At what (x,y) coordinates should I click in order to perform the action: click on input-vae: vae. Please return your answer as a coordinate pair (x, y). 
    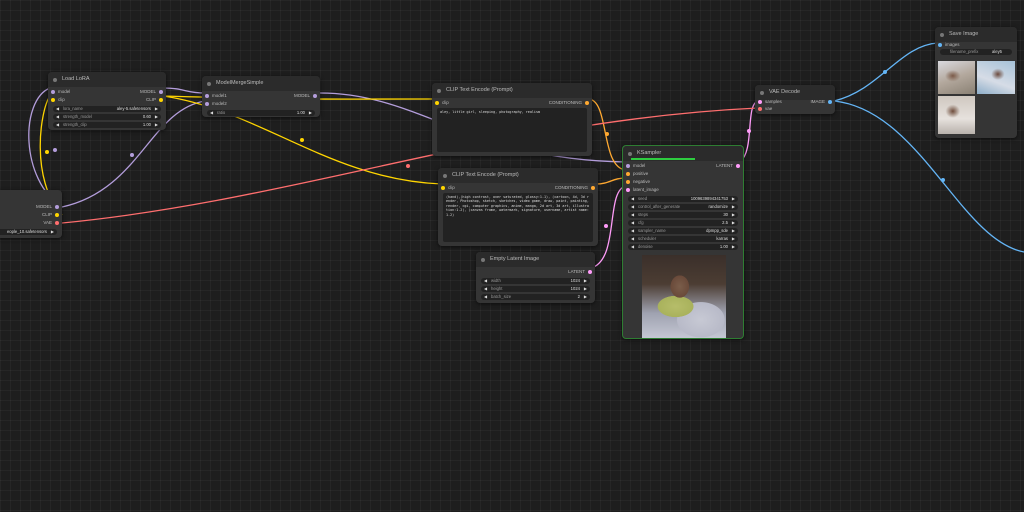
    Looking at the image, I should click on (768, 109).